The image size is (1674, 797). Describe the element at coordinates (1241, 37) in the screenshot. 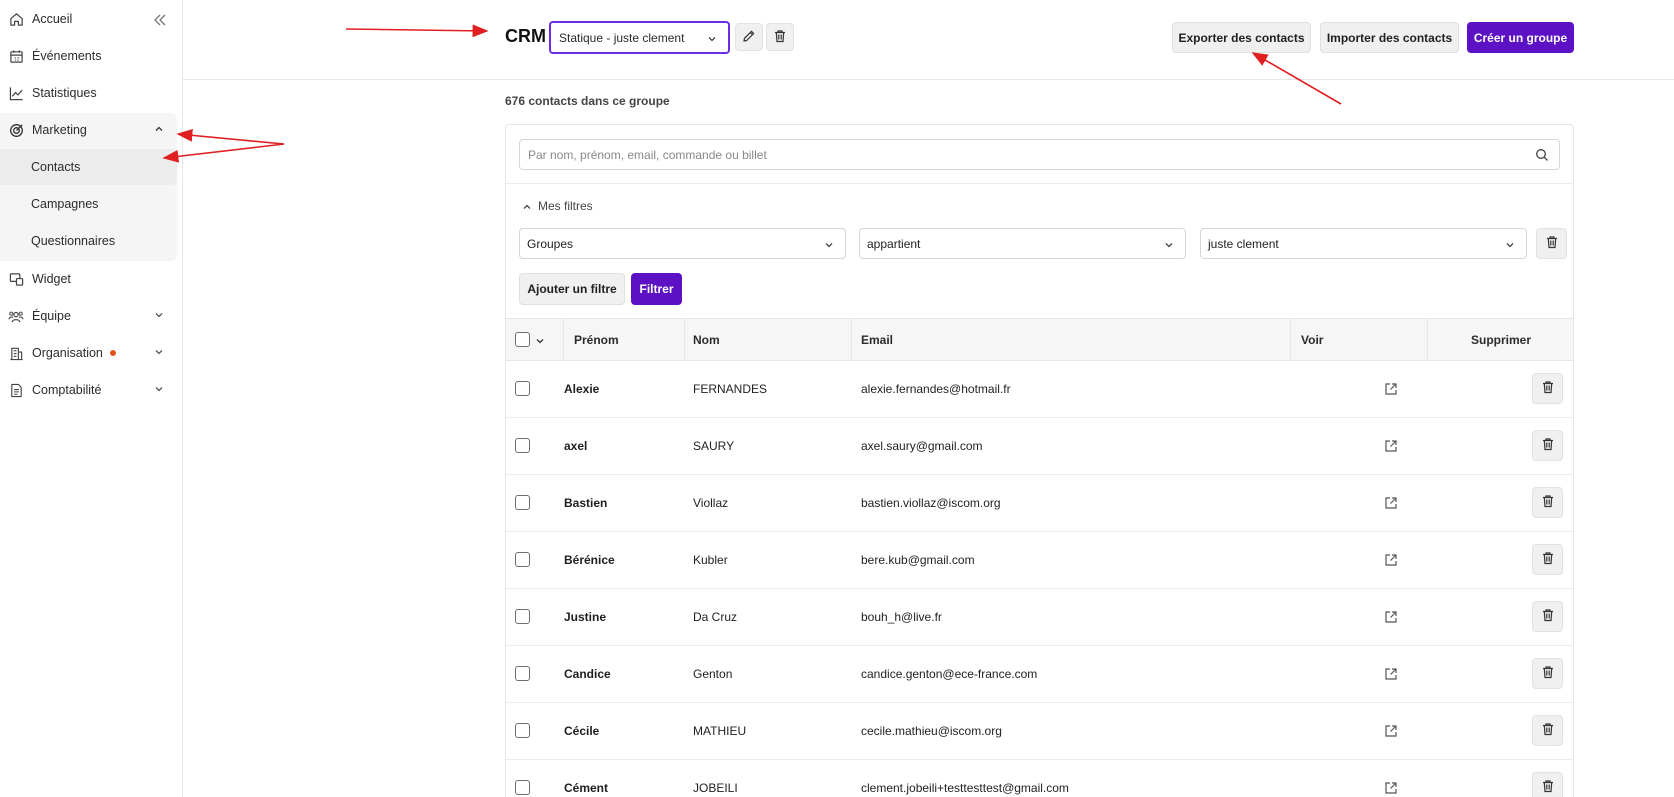

I see `export-contacts-button: Exporter des contacts` at that location.